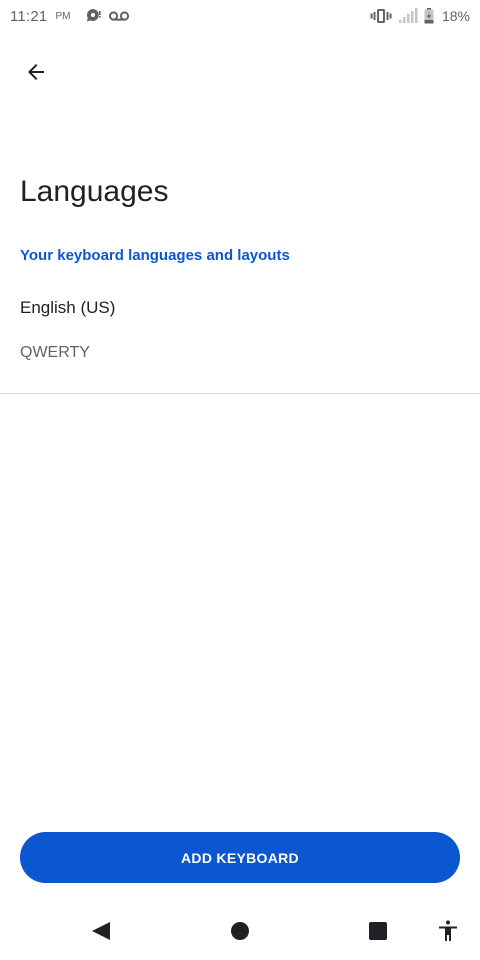 This screenshot has height=960, width=480. I want to click on page-title: Languages, so click(94, 191).